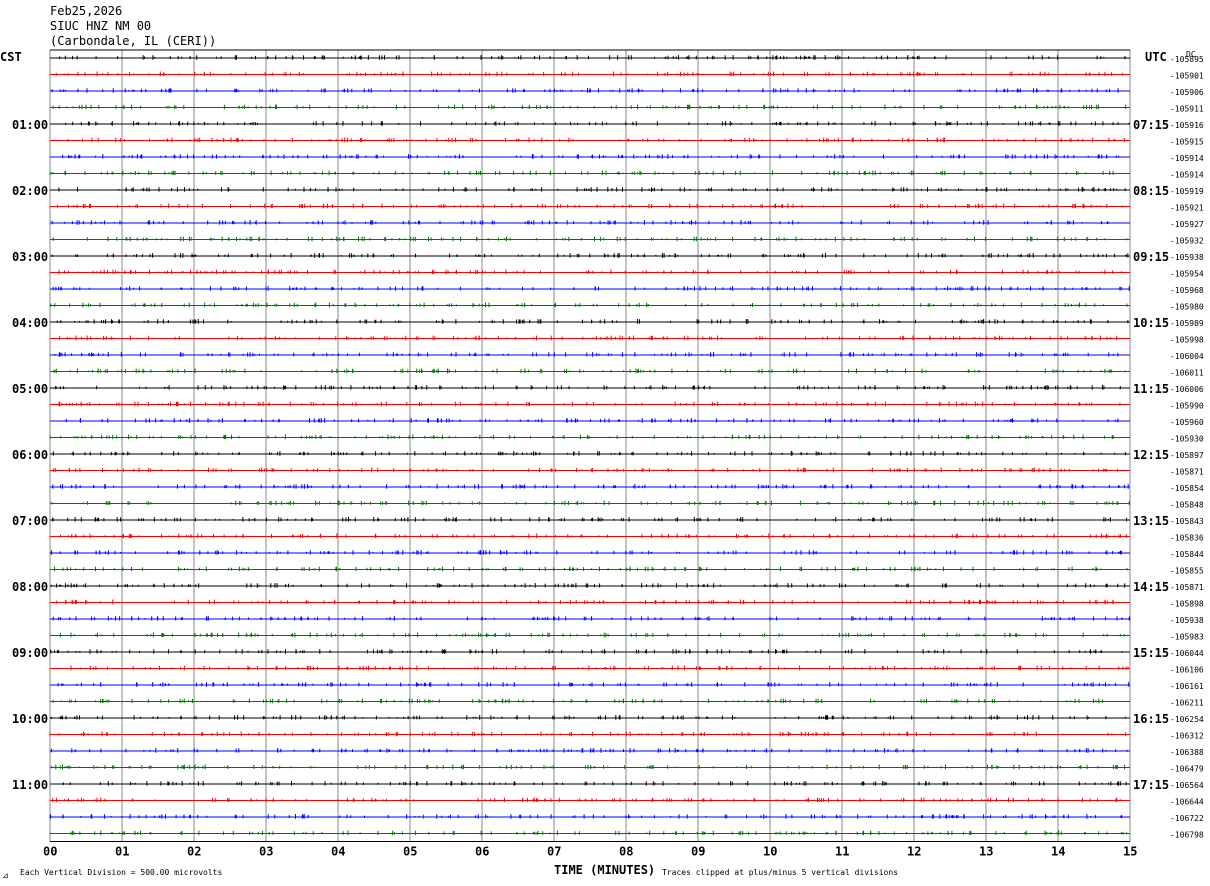 This screenshot has width=1210, height=886. I want to click on x-tick-label: 02, so click(194, 852).